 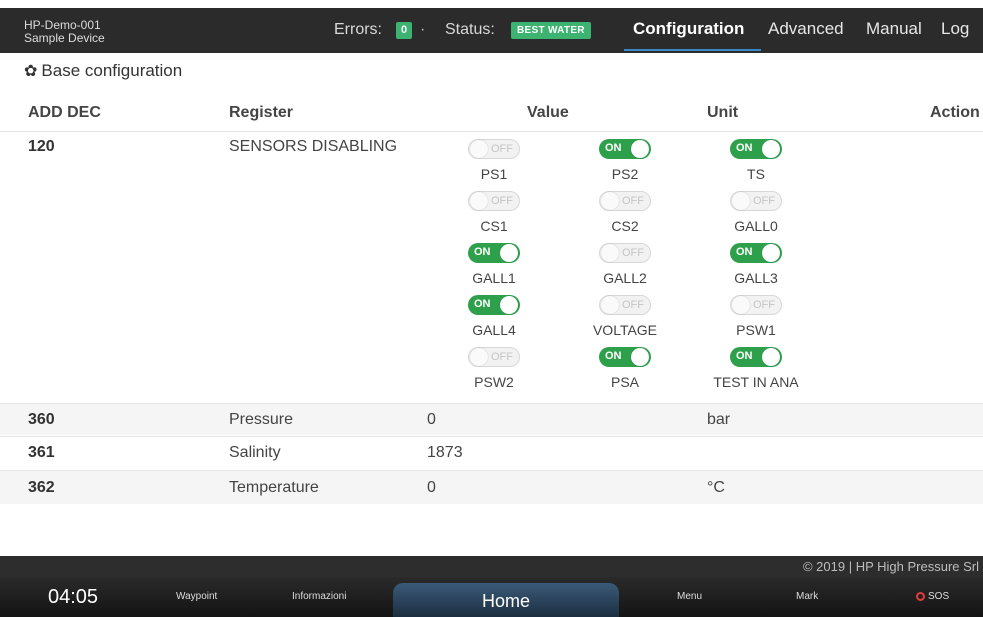 What do you see at coordinates (625, 174) in the screenshot?
I see `toggle-label: PS2` at bounding box center [625, 174].